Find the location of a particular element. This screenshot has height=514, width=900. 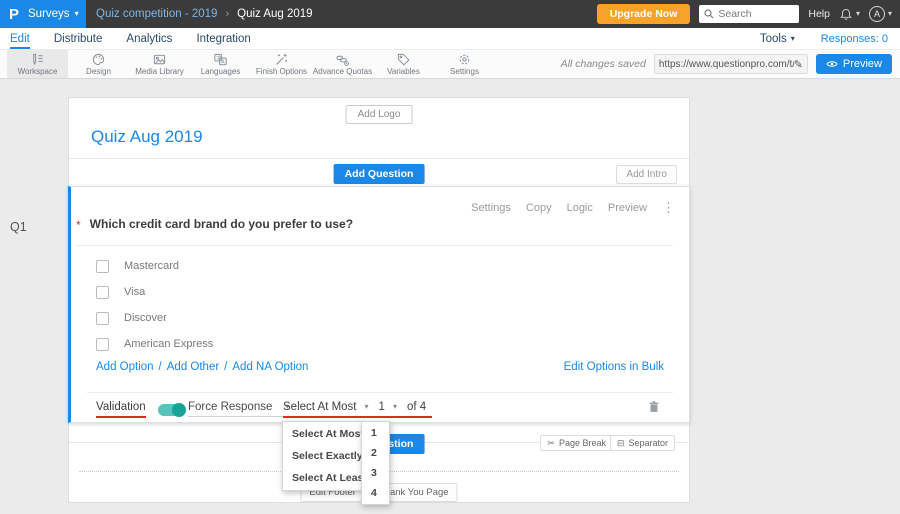

topbar-right-group: Upgrade Now Help ▾ A ▾ is located at coordinates (748, 14).